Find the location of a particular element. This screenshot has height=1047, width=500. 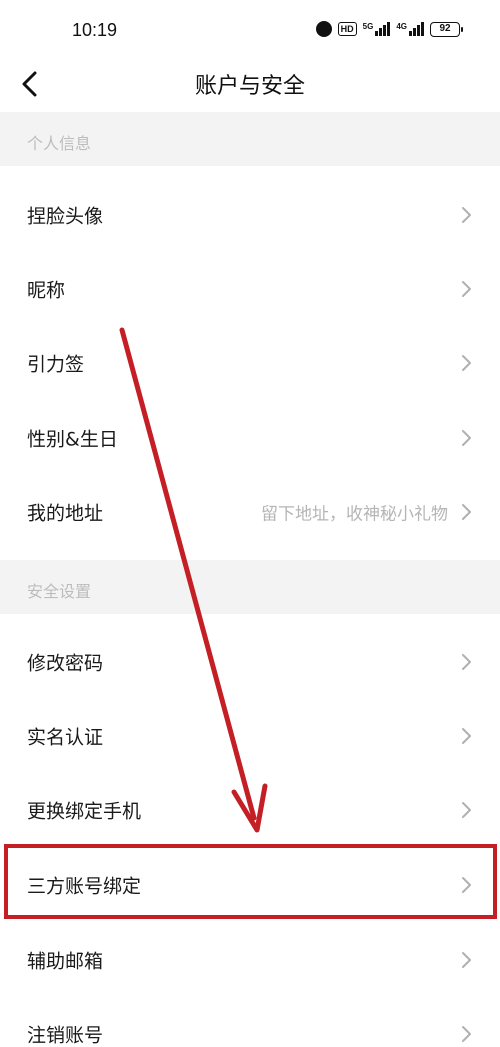

section-header-label: 个人信息 is located at coordinates (59, 143).